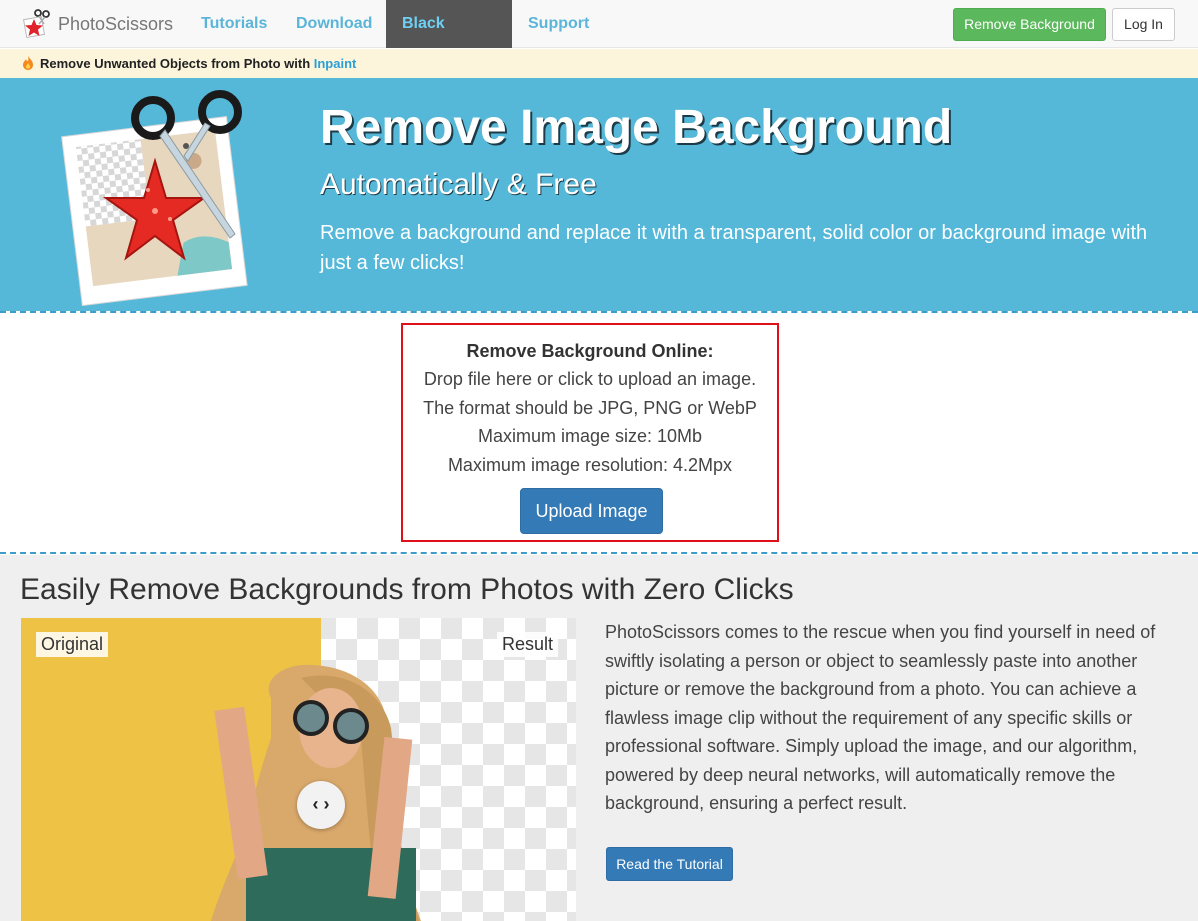 The width and height of the screenshot is (1198, 921). What do you see at coordinates (636, 127) in the screenshot?
I see `hero-title: Remove Image Background` at bounding box center [636, 127].